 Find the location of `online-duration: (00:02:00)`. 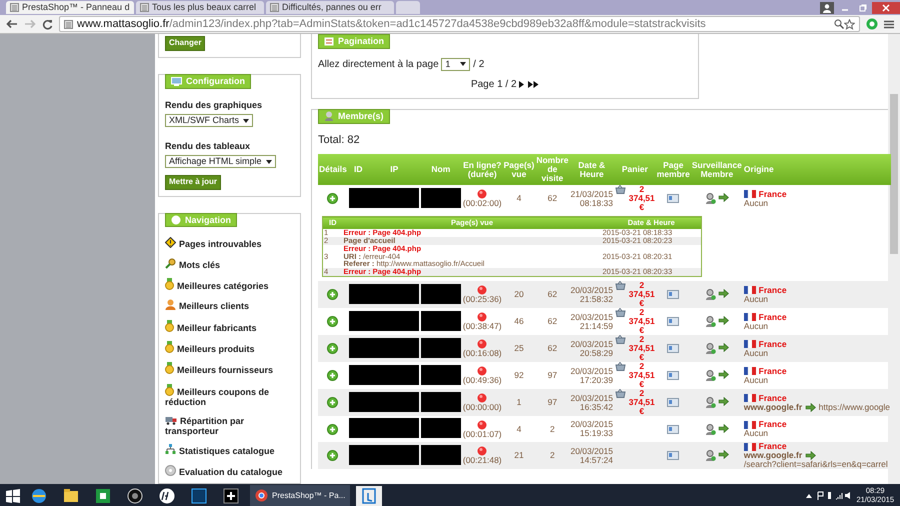

online-duration: (00:02:00) is located at coordinates (482, 203).